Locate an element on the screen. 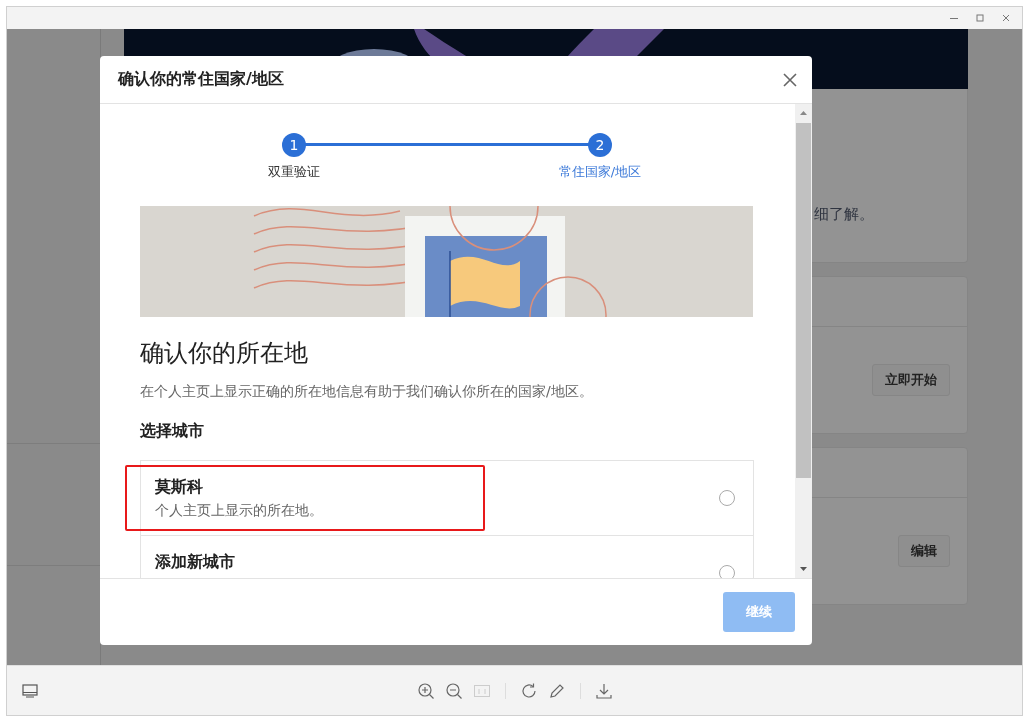 The width and height of the screenshot is (1029, 724). download-icon is located at coordinates (603, 690).